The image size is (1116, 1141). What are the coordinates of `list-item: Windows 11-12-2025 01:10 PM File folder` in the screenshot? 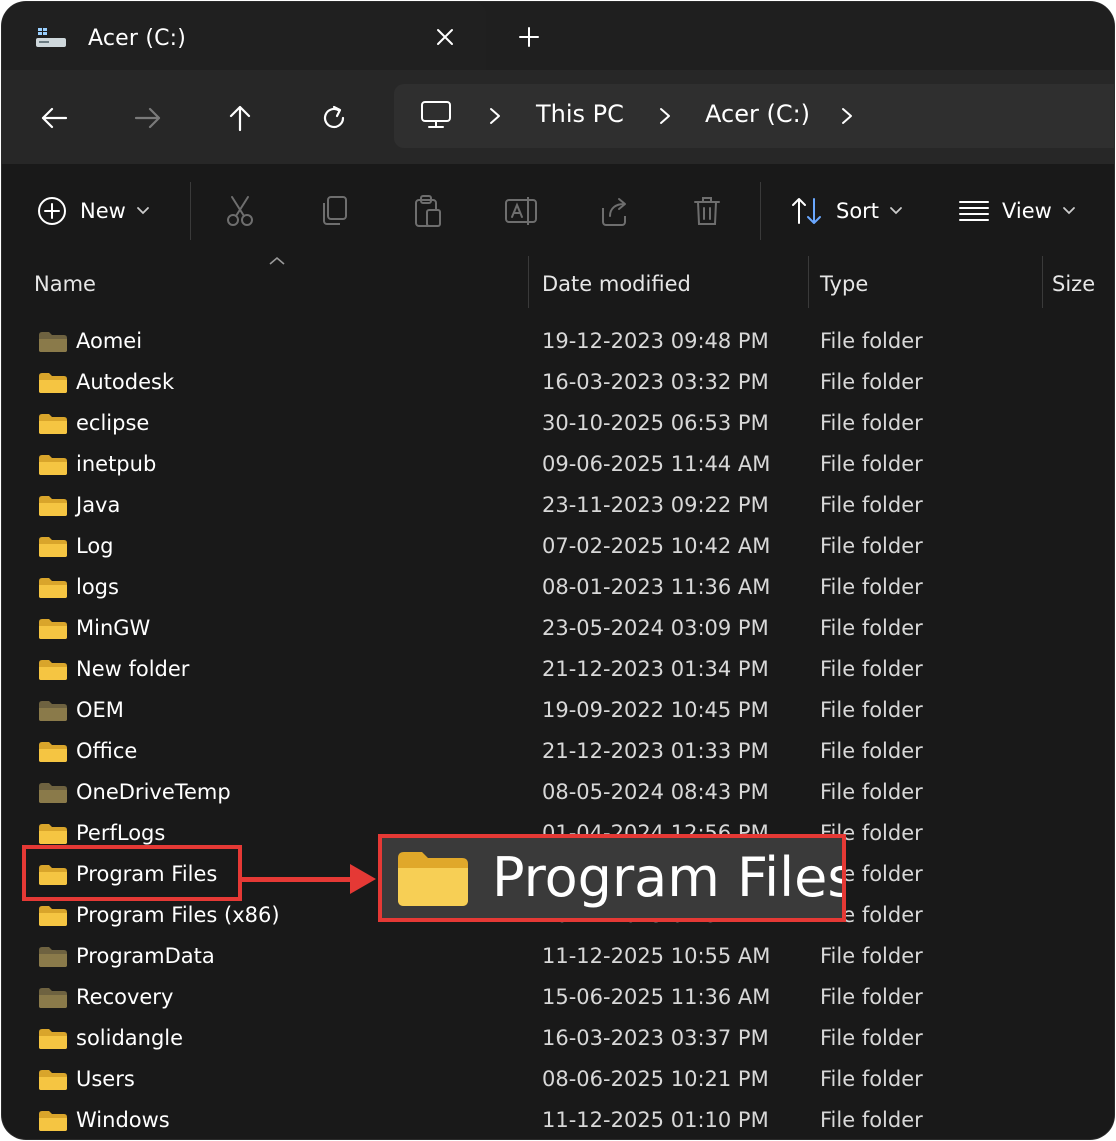 It's located at (558, 1120).